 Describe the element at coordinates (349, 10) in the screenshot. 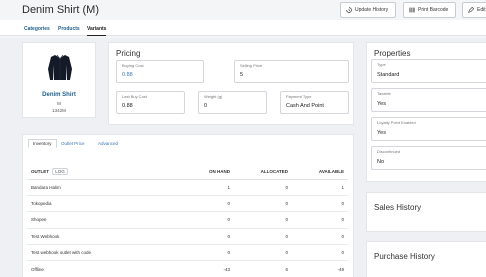

I see `history-icon` at that location.